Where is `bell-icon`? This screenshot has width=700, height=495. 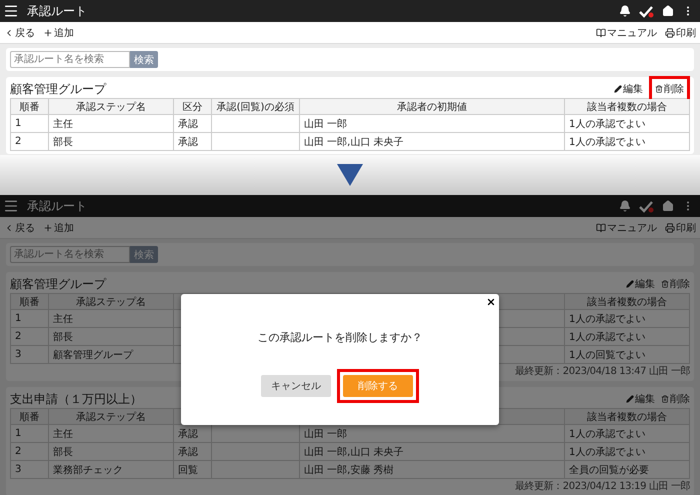 bell-icon is located at coordinates (625, 11).